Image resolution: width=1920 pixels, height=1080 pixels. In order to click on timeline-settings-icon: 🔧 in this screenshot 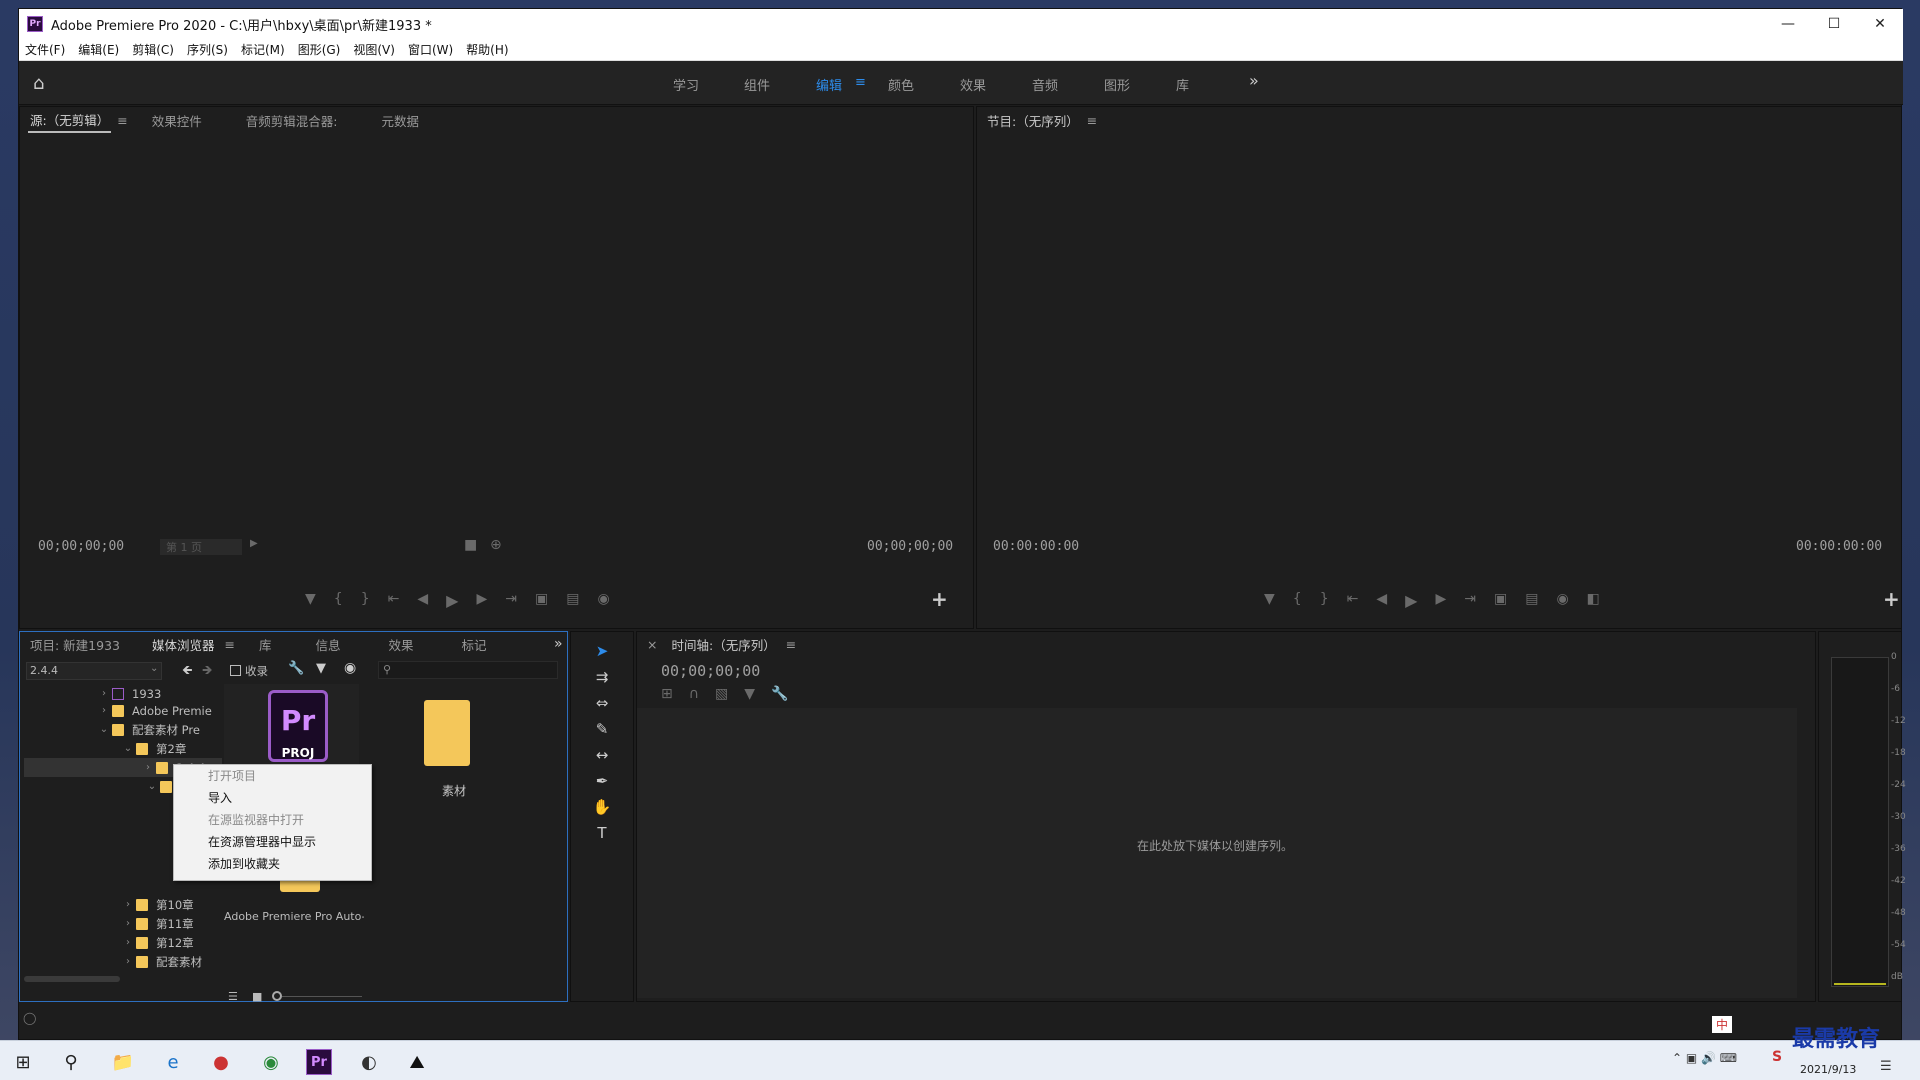, I will do `click(779, 694)`.